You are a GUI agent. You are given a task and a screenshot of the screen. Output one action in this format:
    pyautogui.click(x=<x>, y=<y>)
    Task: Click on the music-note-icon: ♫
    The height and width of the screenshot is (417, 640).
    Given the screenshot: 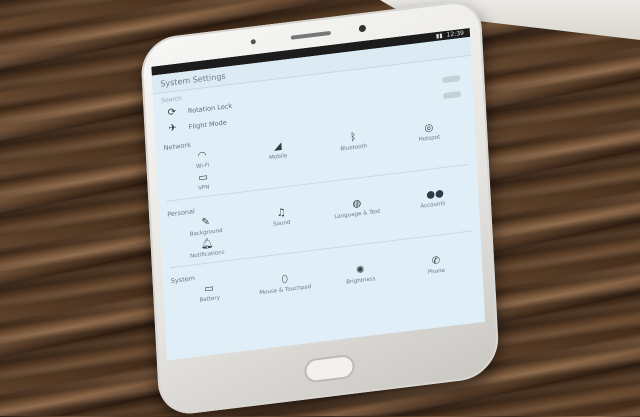 What is the action you would take?
    pyautogui.click(x=281, y=213)
    